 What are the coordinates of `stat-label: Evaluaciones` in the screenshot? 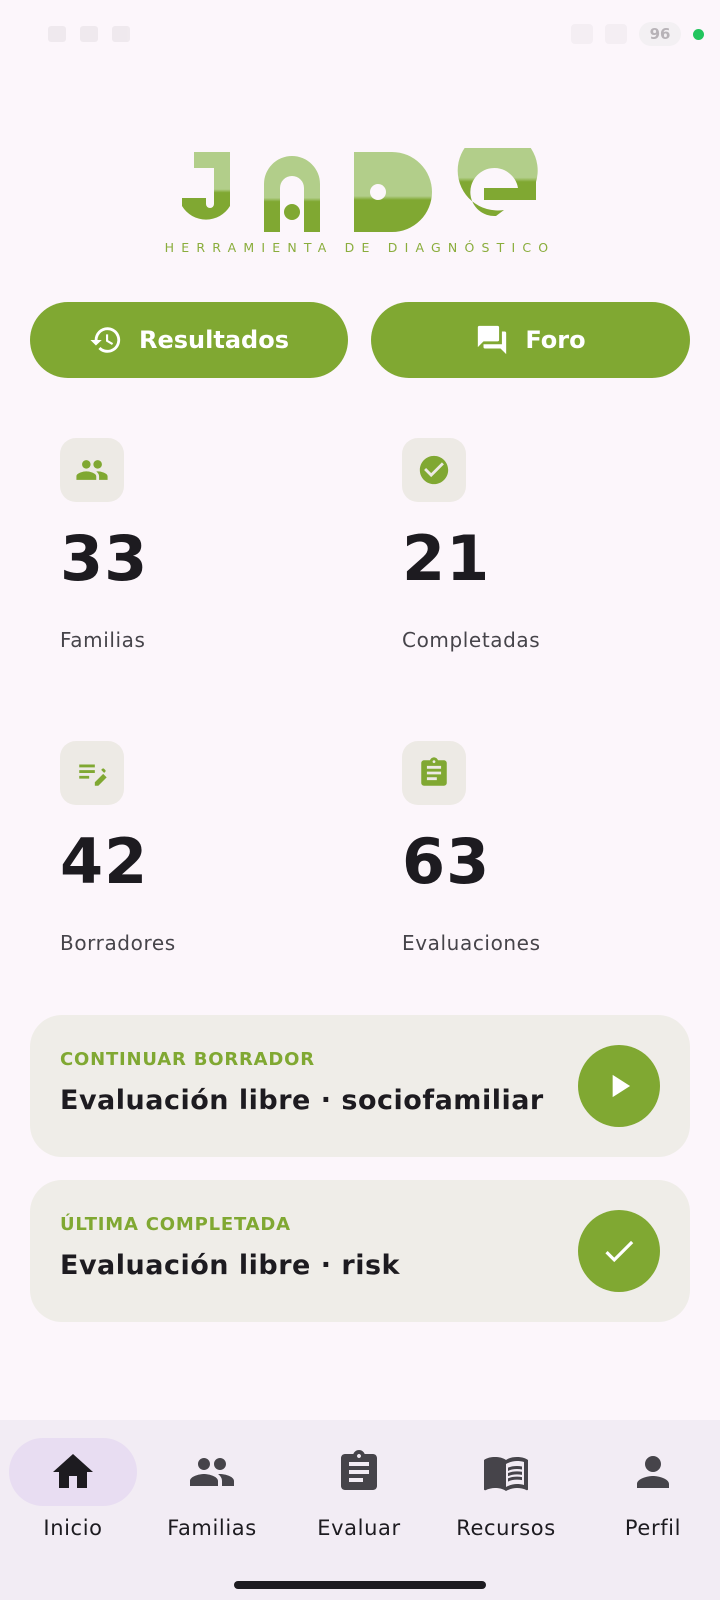 It's located at (471, 943).